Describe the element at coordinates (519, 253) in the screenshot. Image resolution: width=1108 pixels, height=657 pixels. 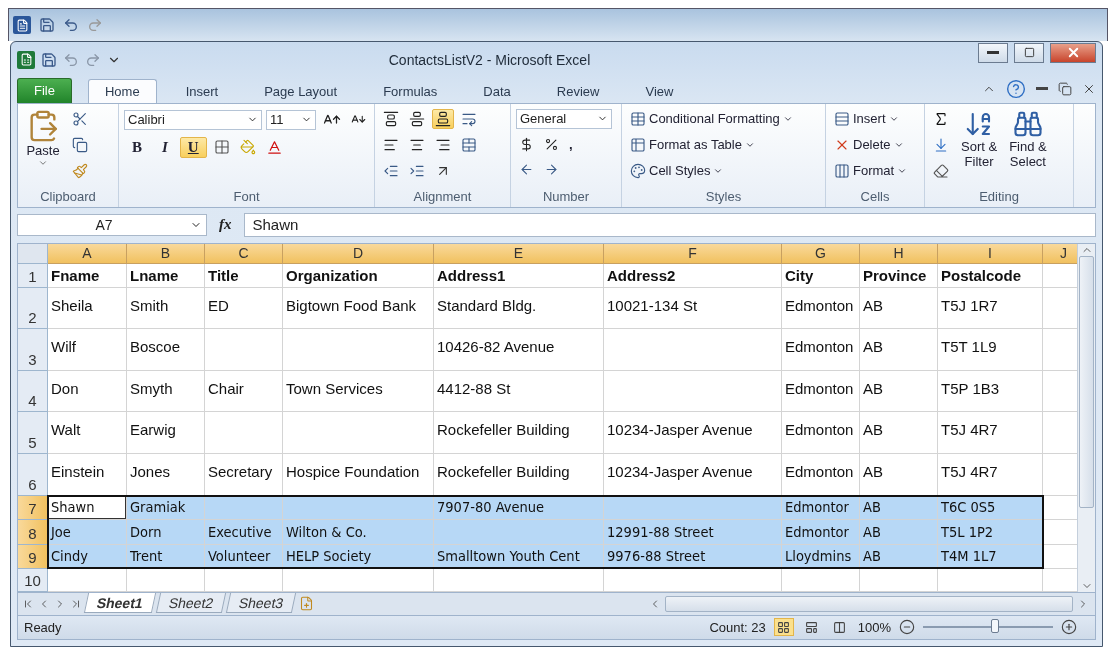
I see `column-header: E` at that location.